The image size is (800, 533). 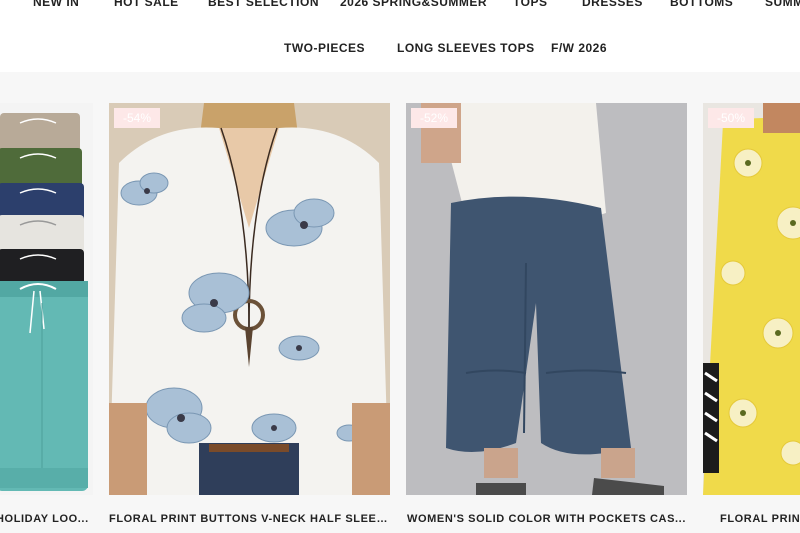 I want to click on product-image, so click(x=46, y=299).